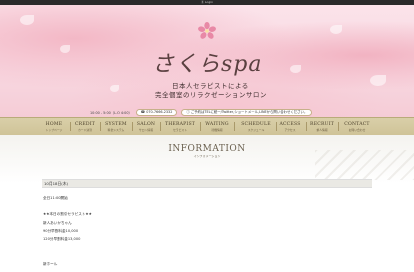 This screenshot has height=272, width=414. I want to click on nav-label: HOME, so click(54, 124).